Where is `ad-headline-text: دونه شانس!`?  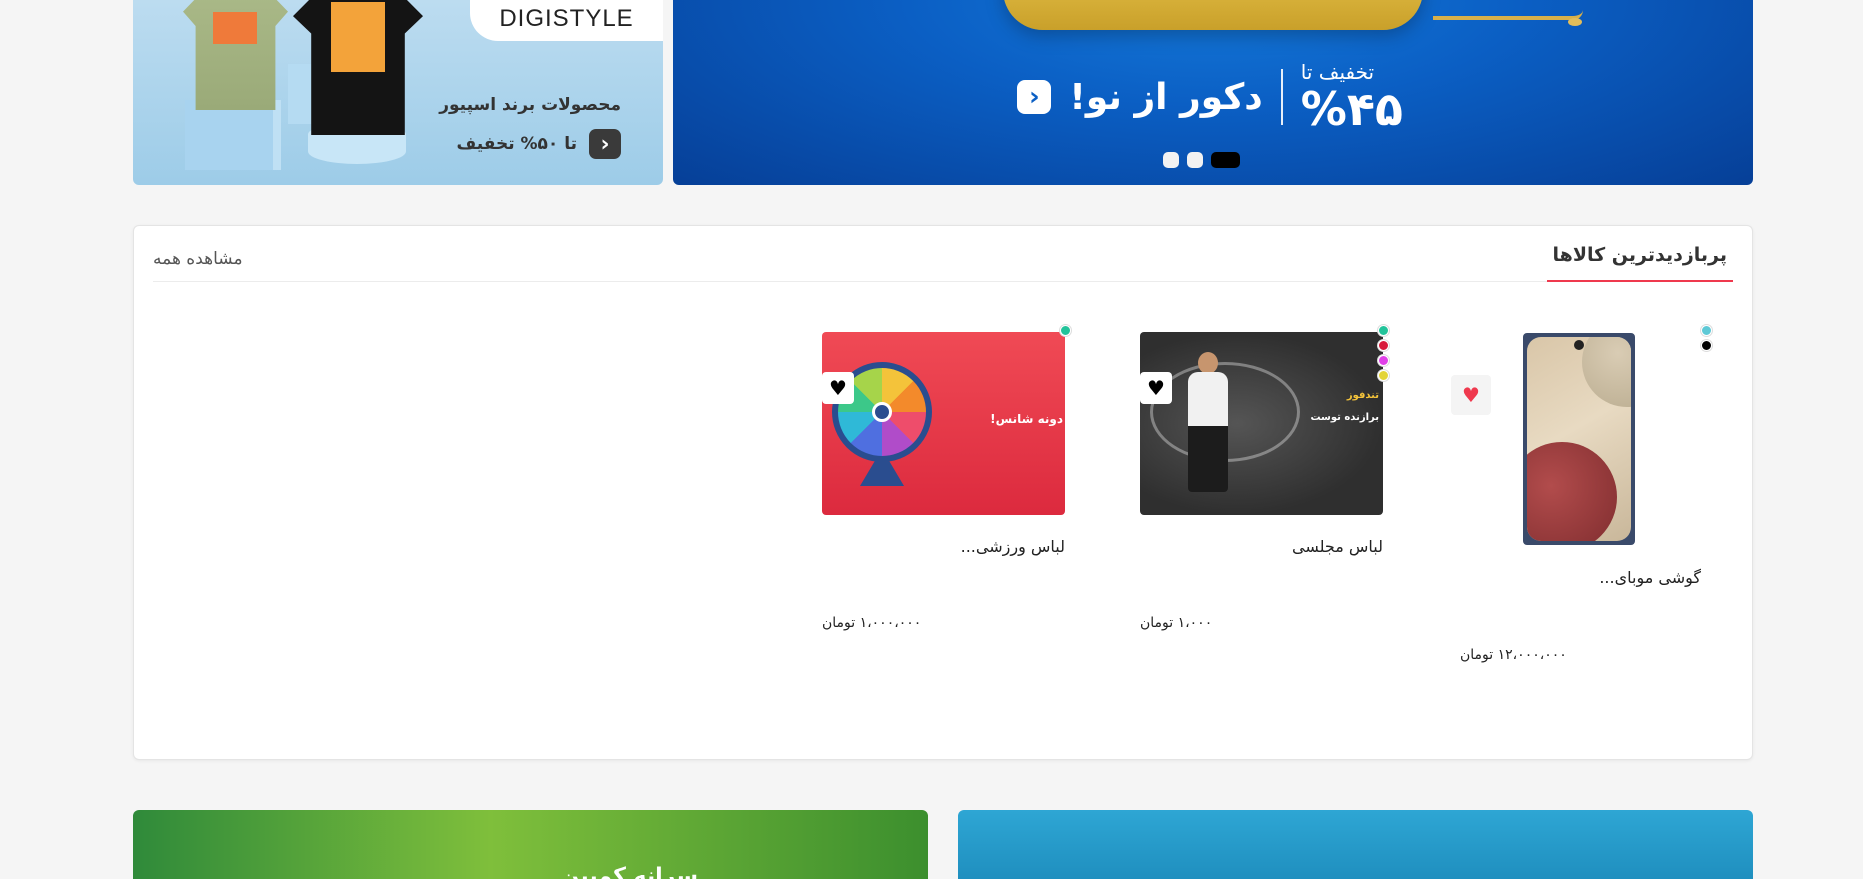
ad-headline-text: دونه شانس! is located at coordinates (1026, 419).